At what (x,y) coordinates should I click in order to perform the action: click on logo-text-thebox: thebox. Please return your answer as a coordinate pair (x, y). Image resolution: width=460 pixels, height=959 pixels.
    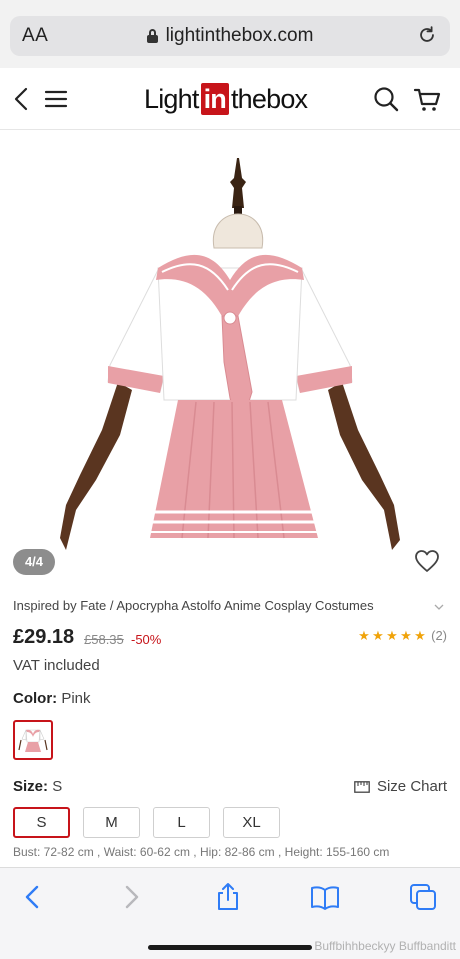
    Looking at the image, I should click on (269, 98).